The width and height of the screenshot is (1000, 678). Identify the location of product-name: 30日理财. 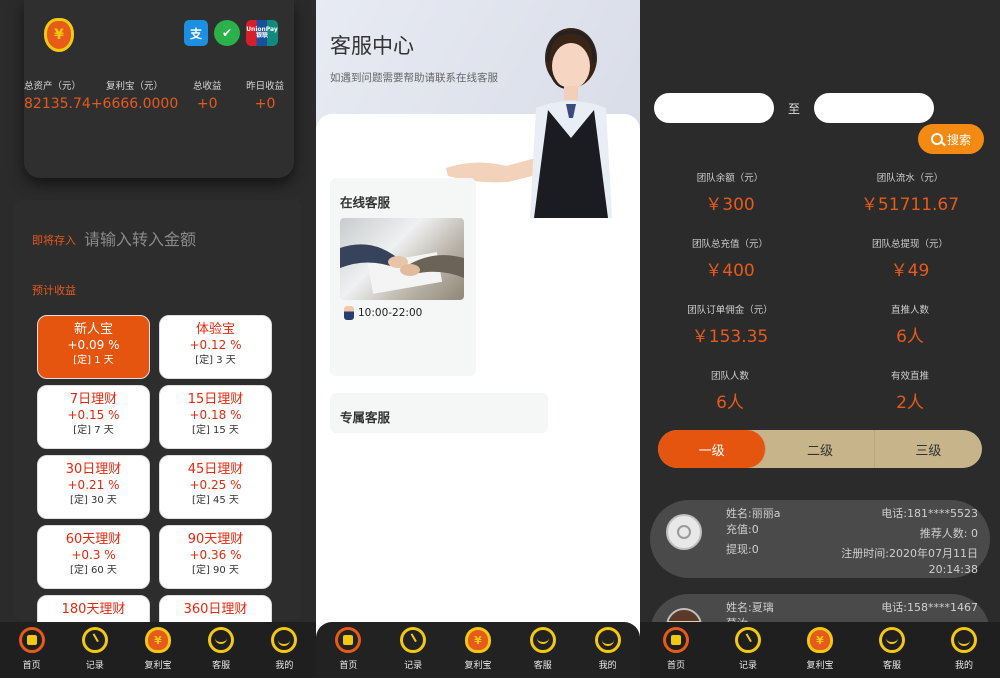
(93, 469).